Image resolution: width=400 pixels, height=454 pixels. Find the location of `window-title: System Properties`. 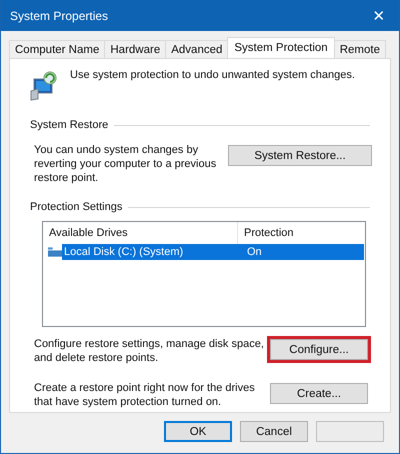

window-title: System Properties is located at coordinates (59, 15).